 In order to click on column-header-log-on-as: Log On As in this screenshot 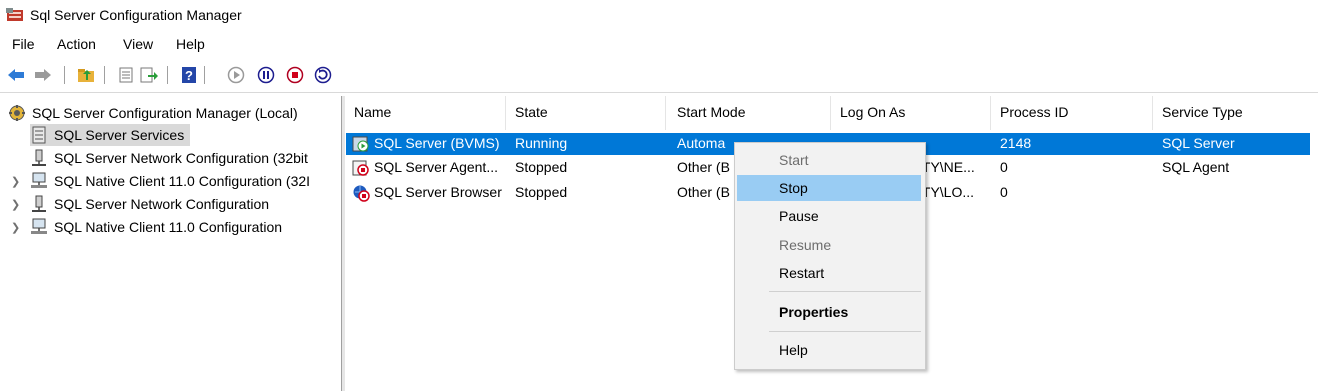, I will do `click(872, 112)`.